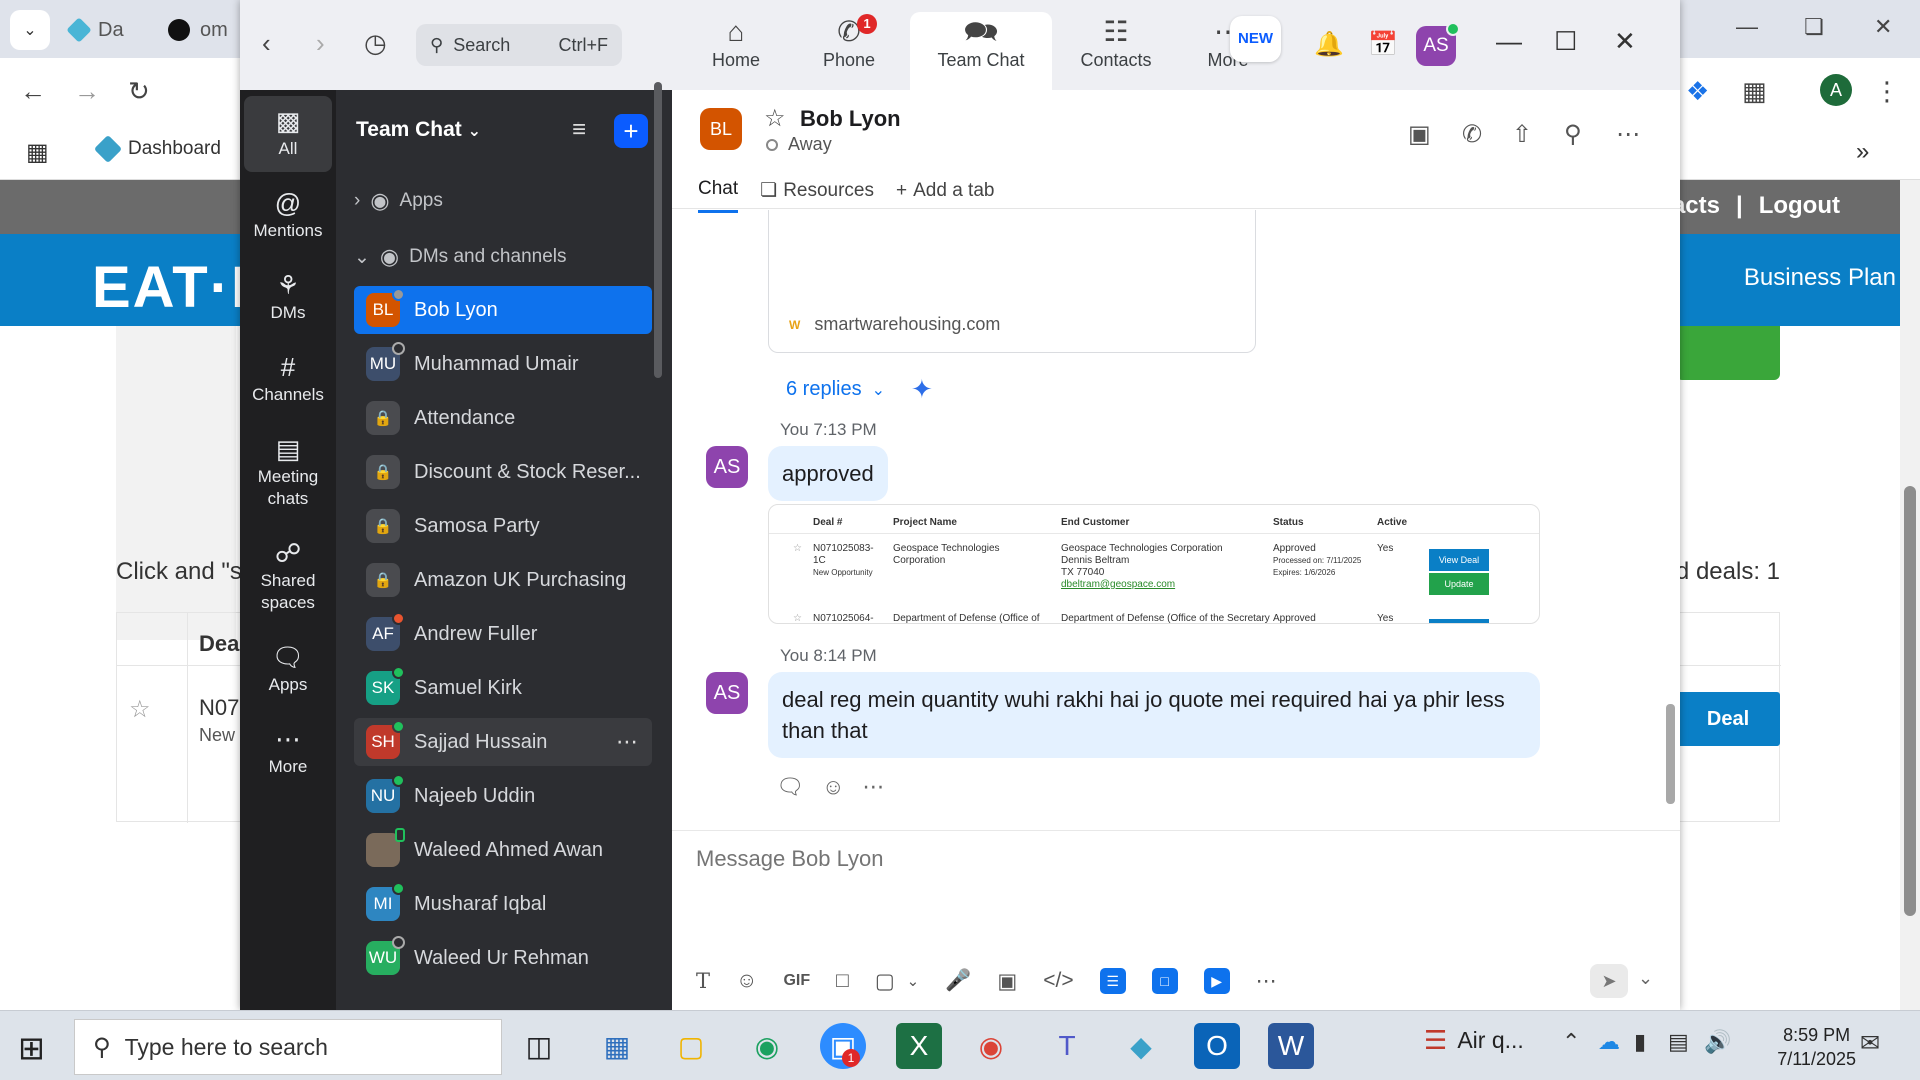 The image size is (1920, 1080). Describe the element at coordinates (691, 1046) in the screenshot. I see `file-explorer-icon: ▢` at that location.